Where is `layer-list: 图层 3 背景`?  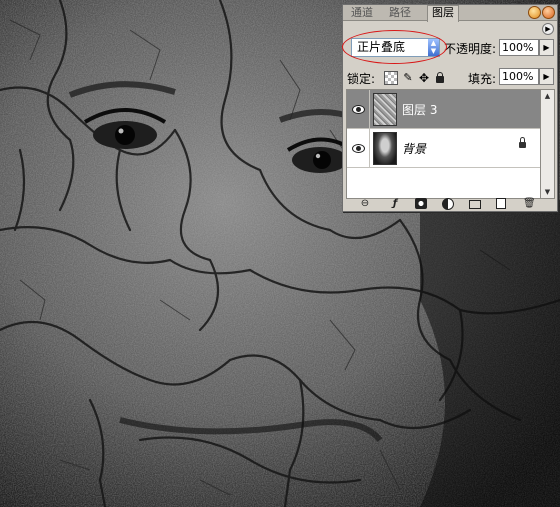 layer-list: 图层 3 背景 is located at coordinates (443, 144).